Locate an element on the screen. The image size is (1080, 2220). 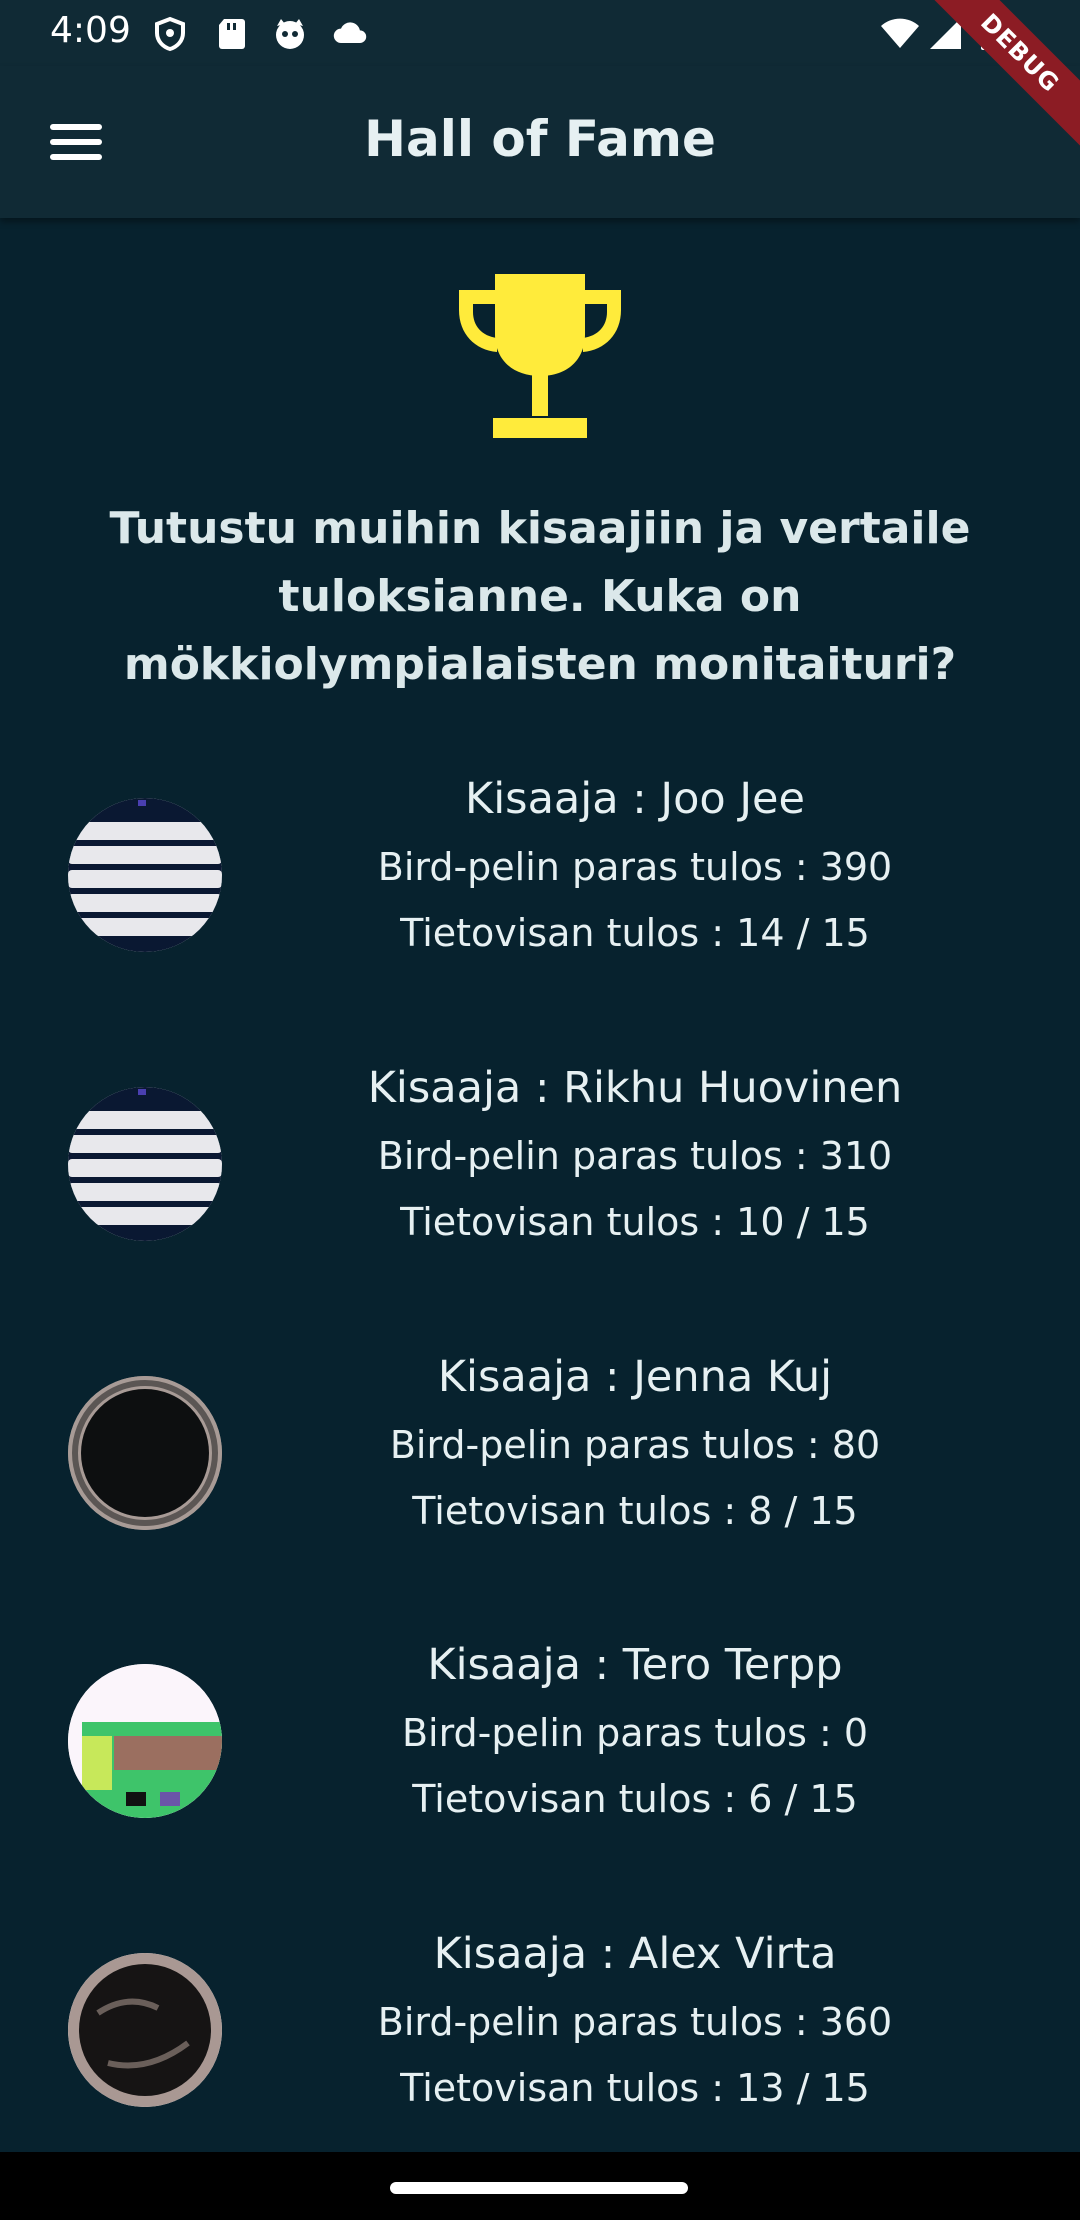
status-bar: 4:09 is located at coordinates (540, 33).